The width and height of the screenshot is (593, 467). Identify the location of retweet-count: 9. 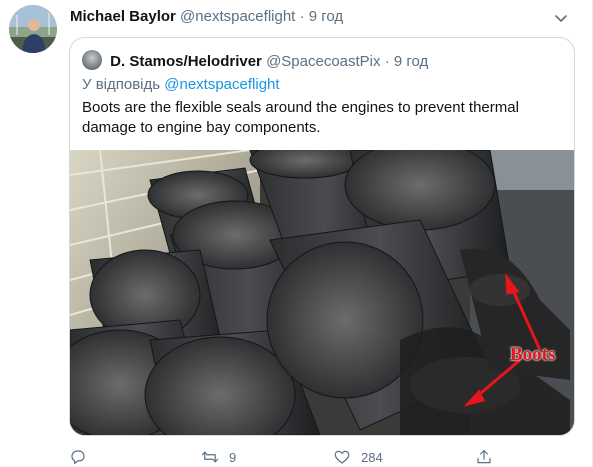
(233, 457).